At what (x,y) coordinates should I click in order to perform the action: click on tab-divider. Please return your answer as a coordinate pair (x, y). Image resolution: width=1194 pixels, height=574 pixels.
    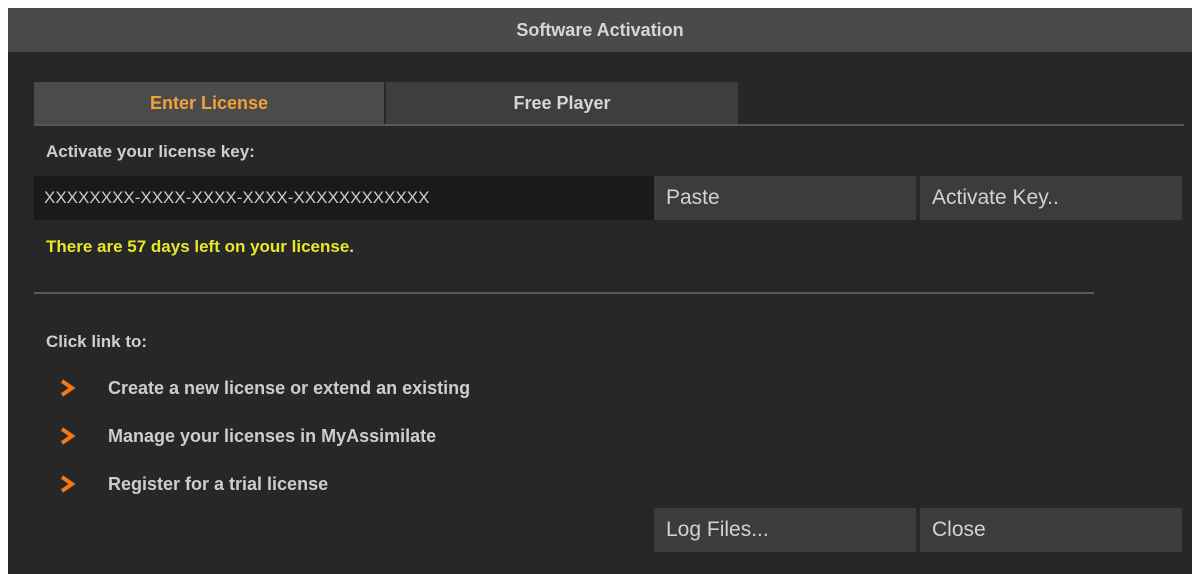
    Looking at the image, I should click on (609, 125).